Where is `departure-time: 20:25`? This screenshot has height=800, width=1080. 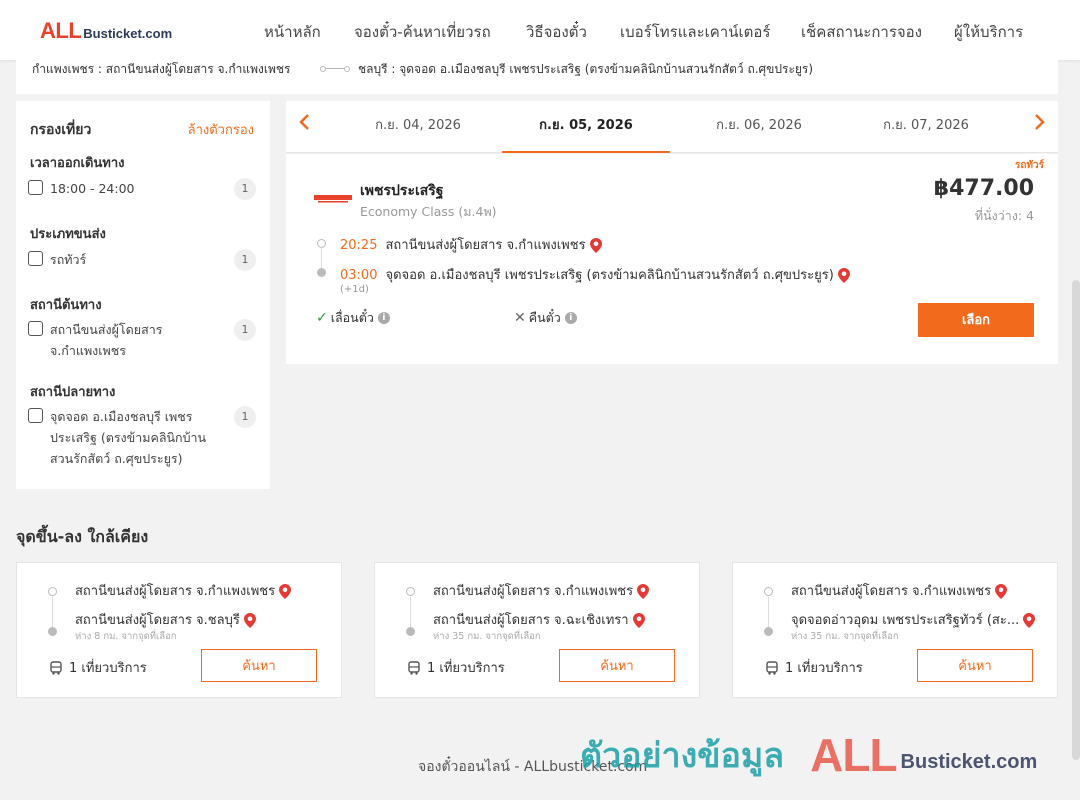
departure-time: 20:25 is located at coordinates (359, 245).